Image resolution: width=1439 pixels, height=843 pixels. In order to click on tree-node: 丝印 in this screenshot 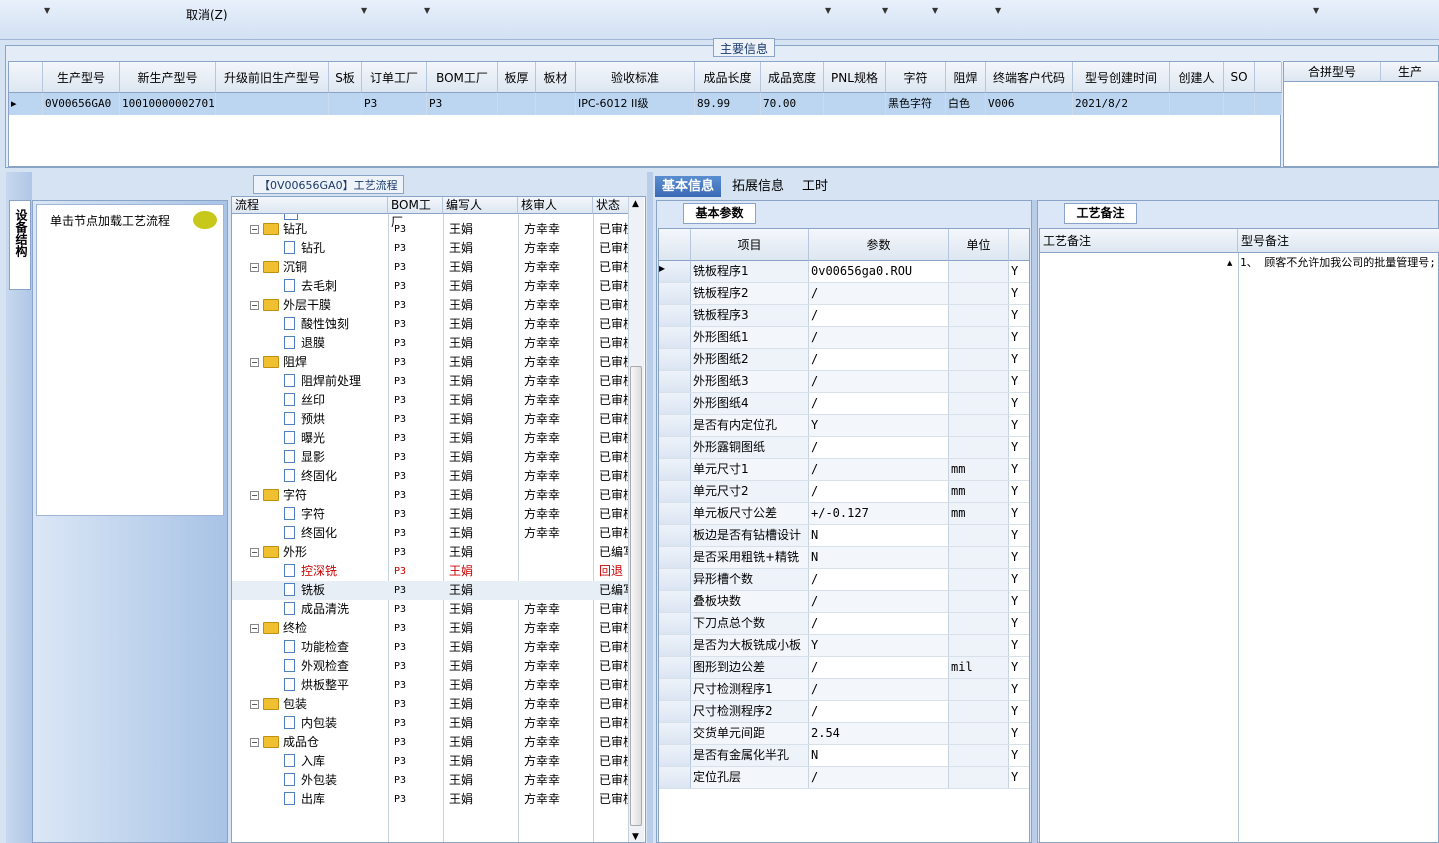, I will do `click(335, 400)`.